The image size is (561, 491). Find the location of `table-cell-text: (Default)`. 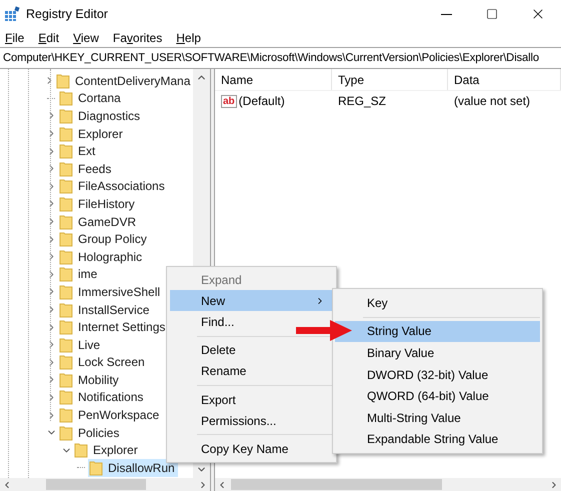

table-cell-text: (Default) is located at coordinates (261, 101).